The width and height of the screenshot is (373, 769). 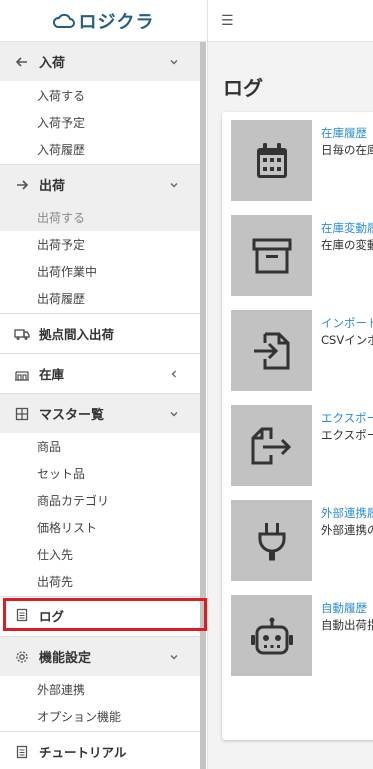 I want to click on hamburger-menu-icon: ☰, so click(x=227, y=21).